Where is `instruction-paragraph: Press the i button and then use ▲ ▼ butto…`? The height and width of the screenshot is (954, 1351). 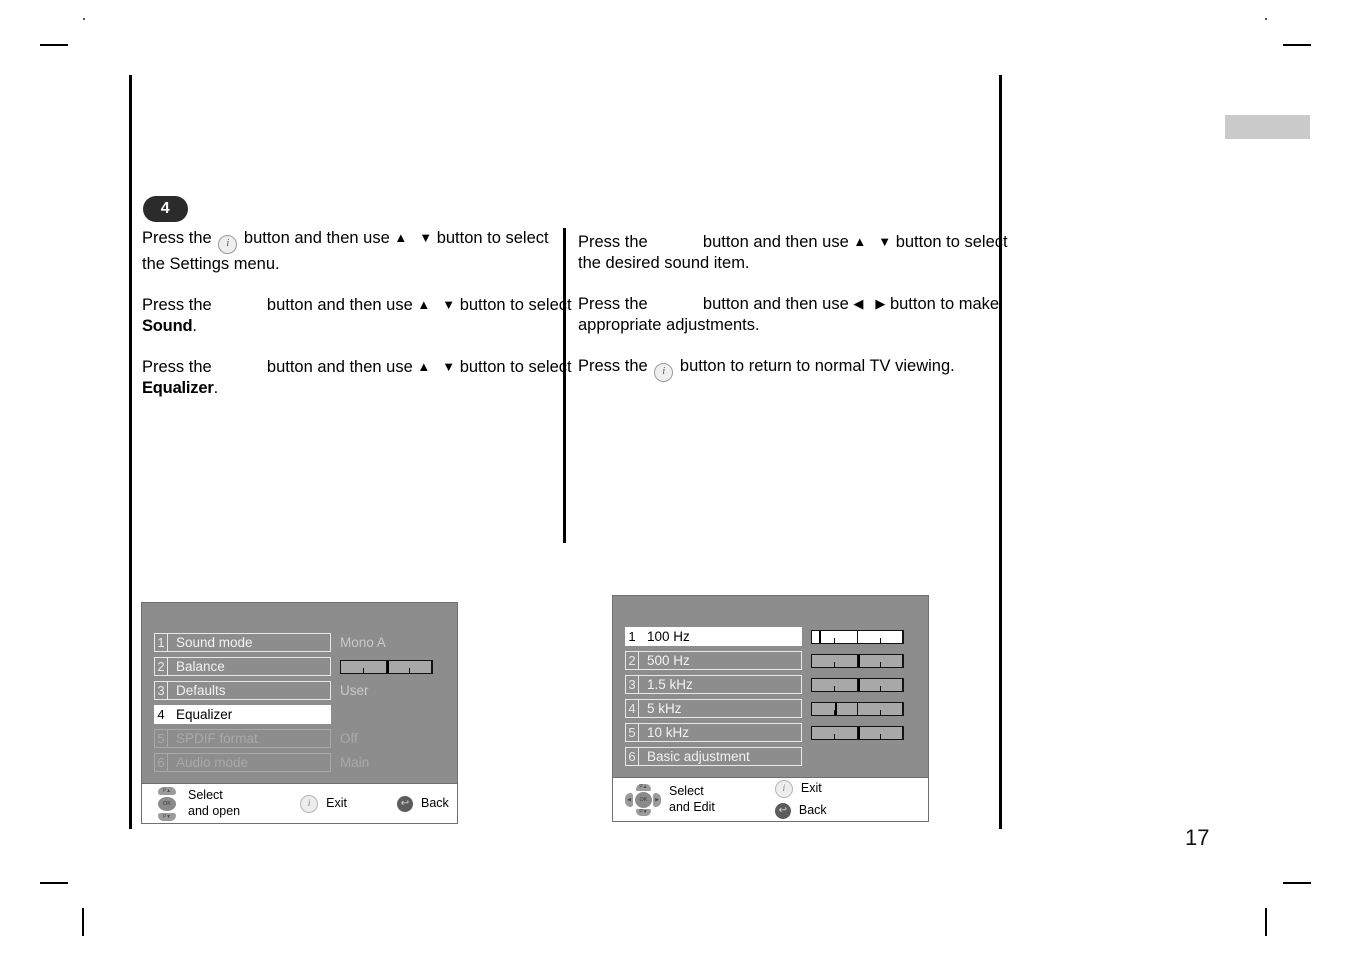 instruction-paragraph: Press the i button and then use ▲ ▼ butto… is located at coordinates (352, 251).